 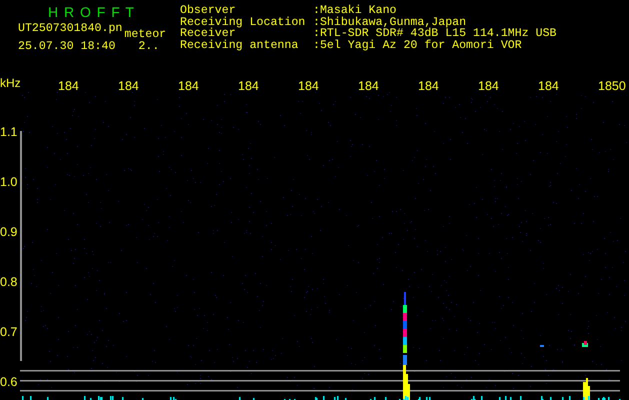 I want to click on count-label: 2.., so click(x=149, y=46).